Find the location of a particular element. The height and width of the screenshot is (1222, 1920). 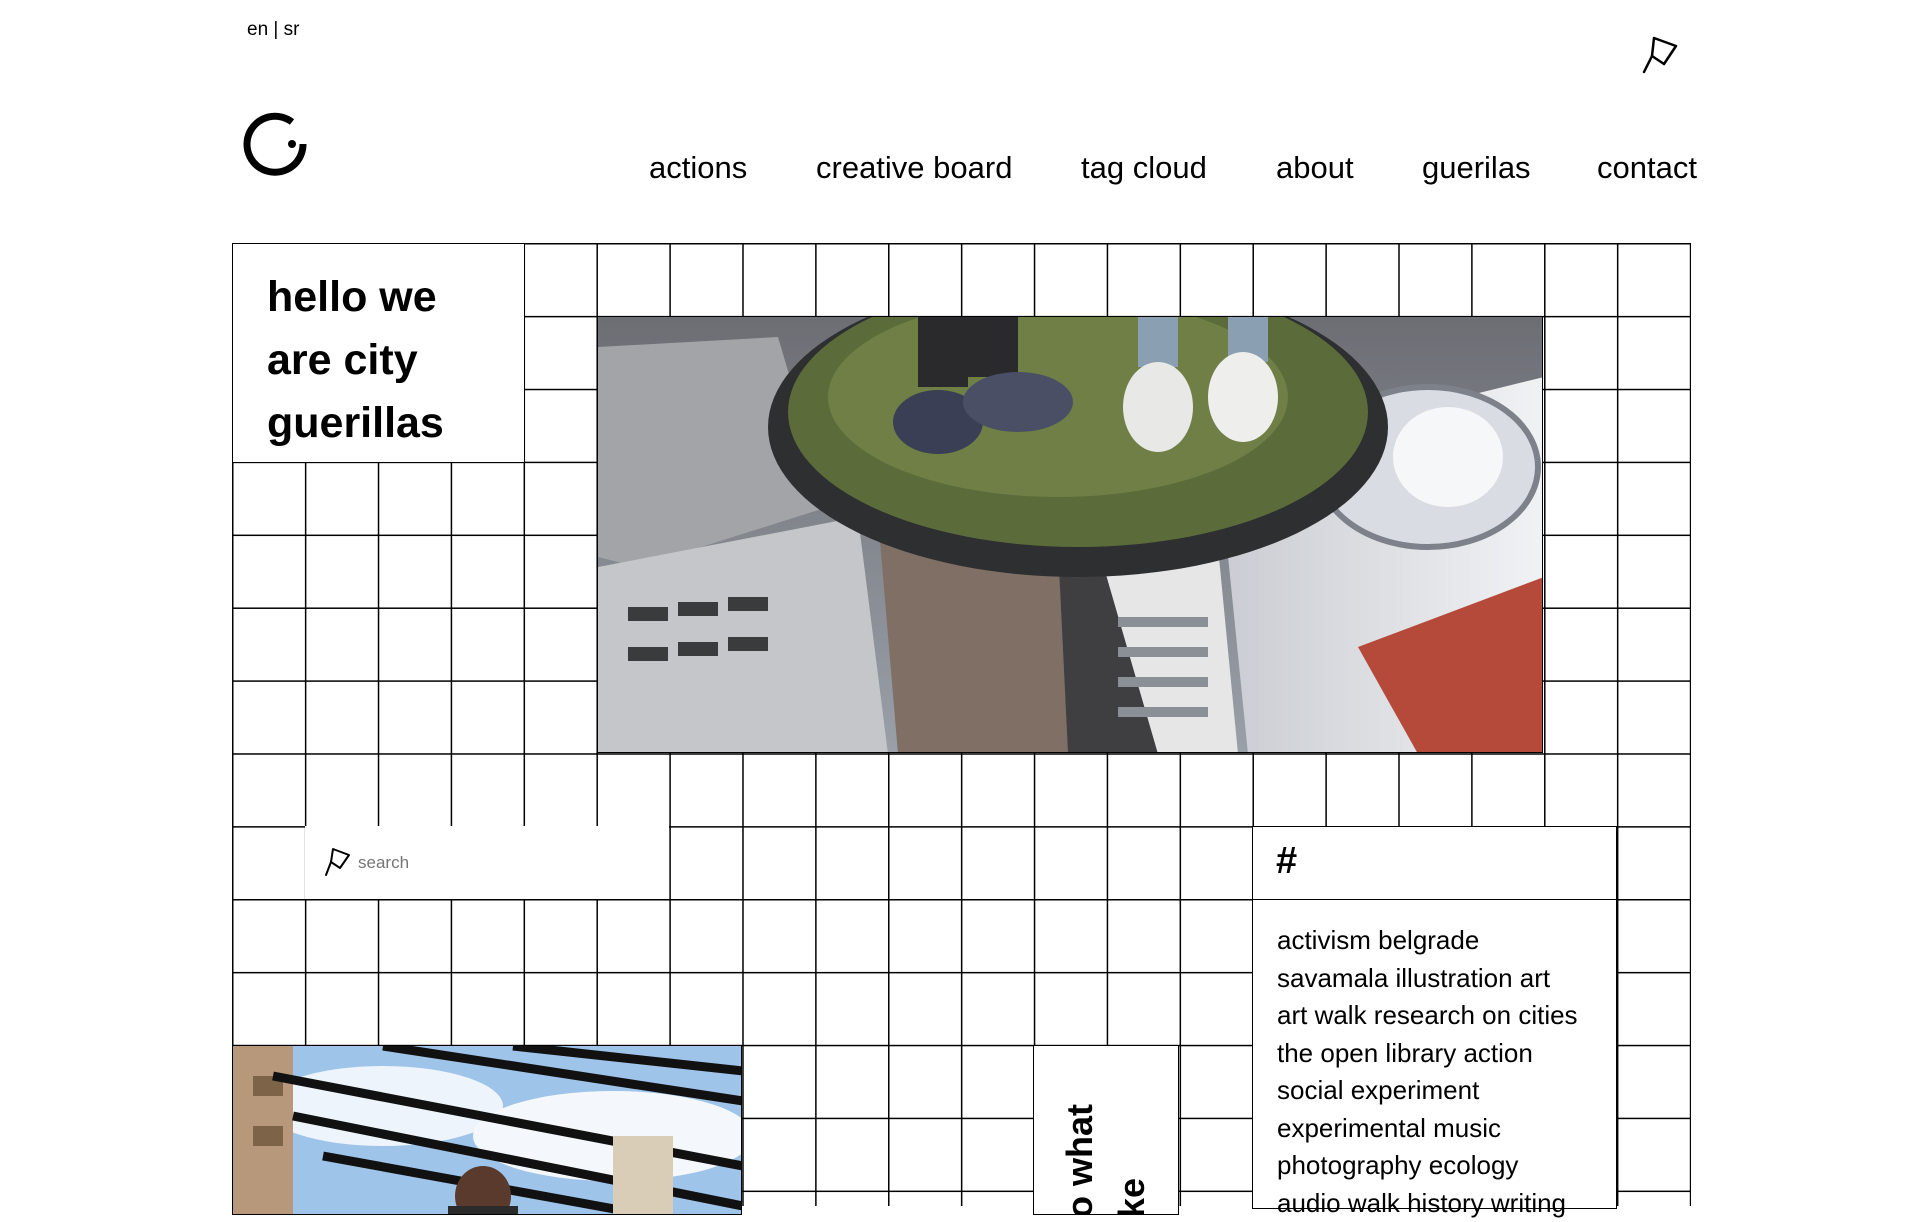

vertical-text: o what ke is located at coordinates (1106, 1159).